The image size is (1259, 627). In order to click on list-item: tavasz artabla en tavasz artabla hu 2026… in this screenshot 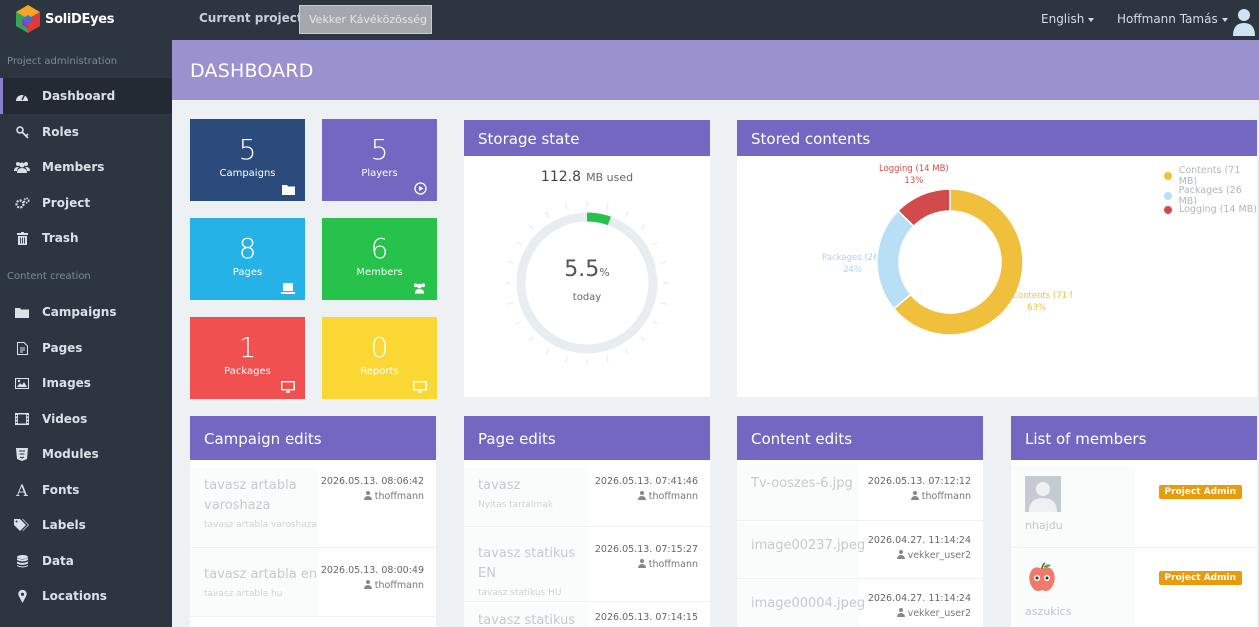, I will do `click(313, 583)`.